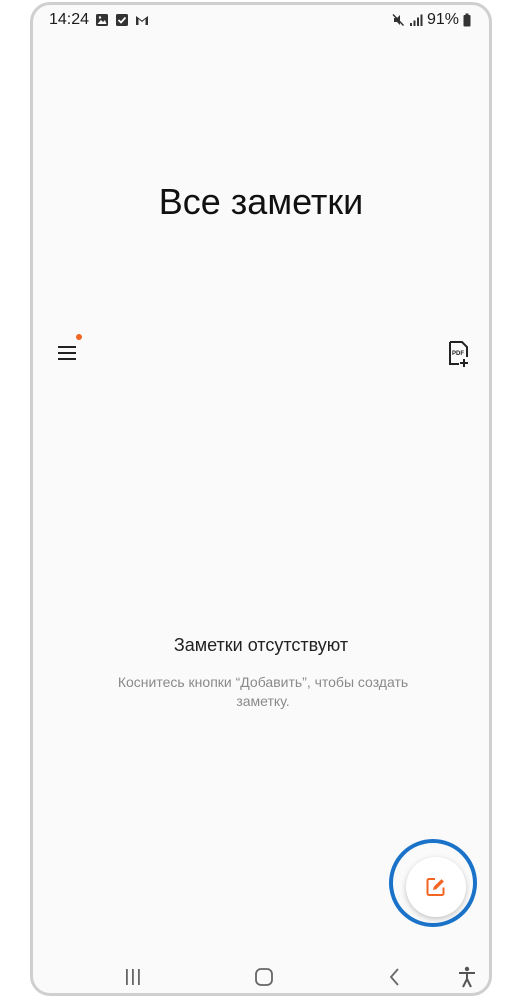 The image size is (525, 1000). I want to click on accessibility-icon, so click(467, 977).